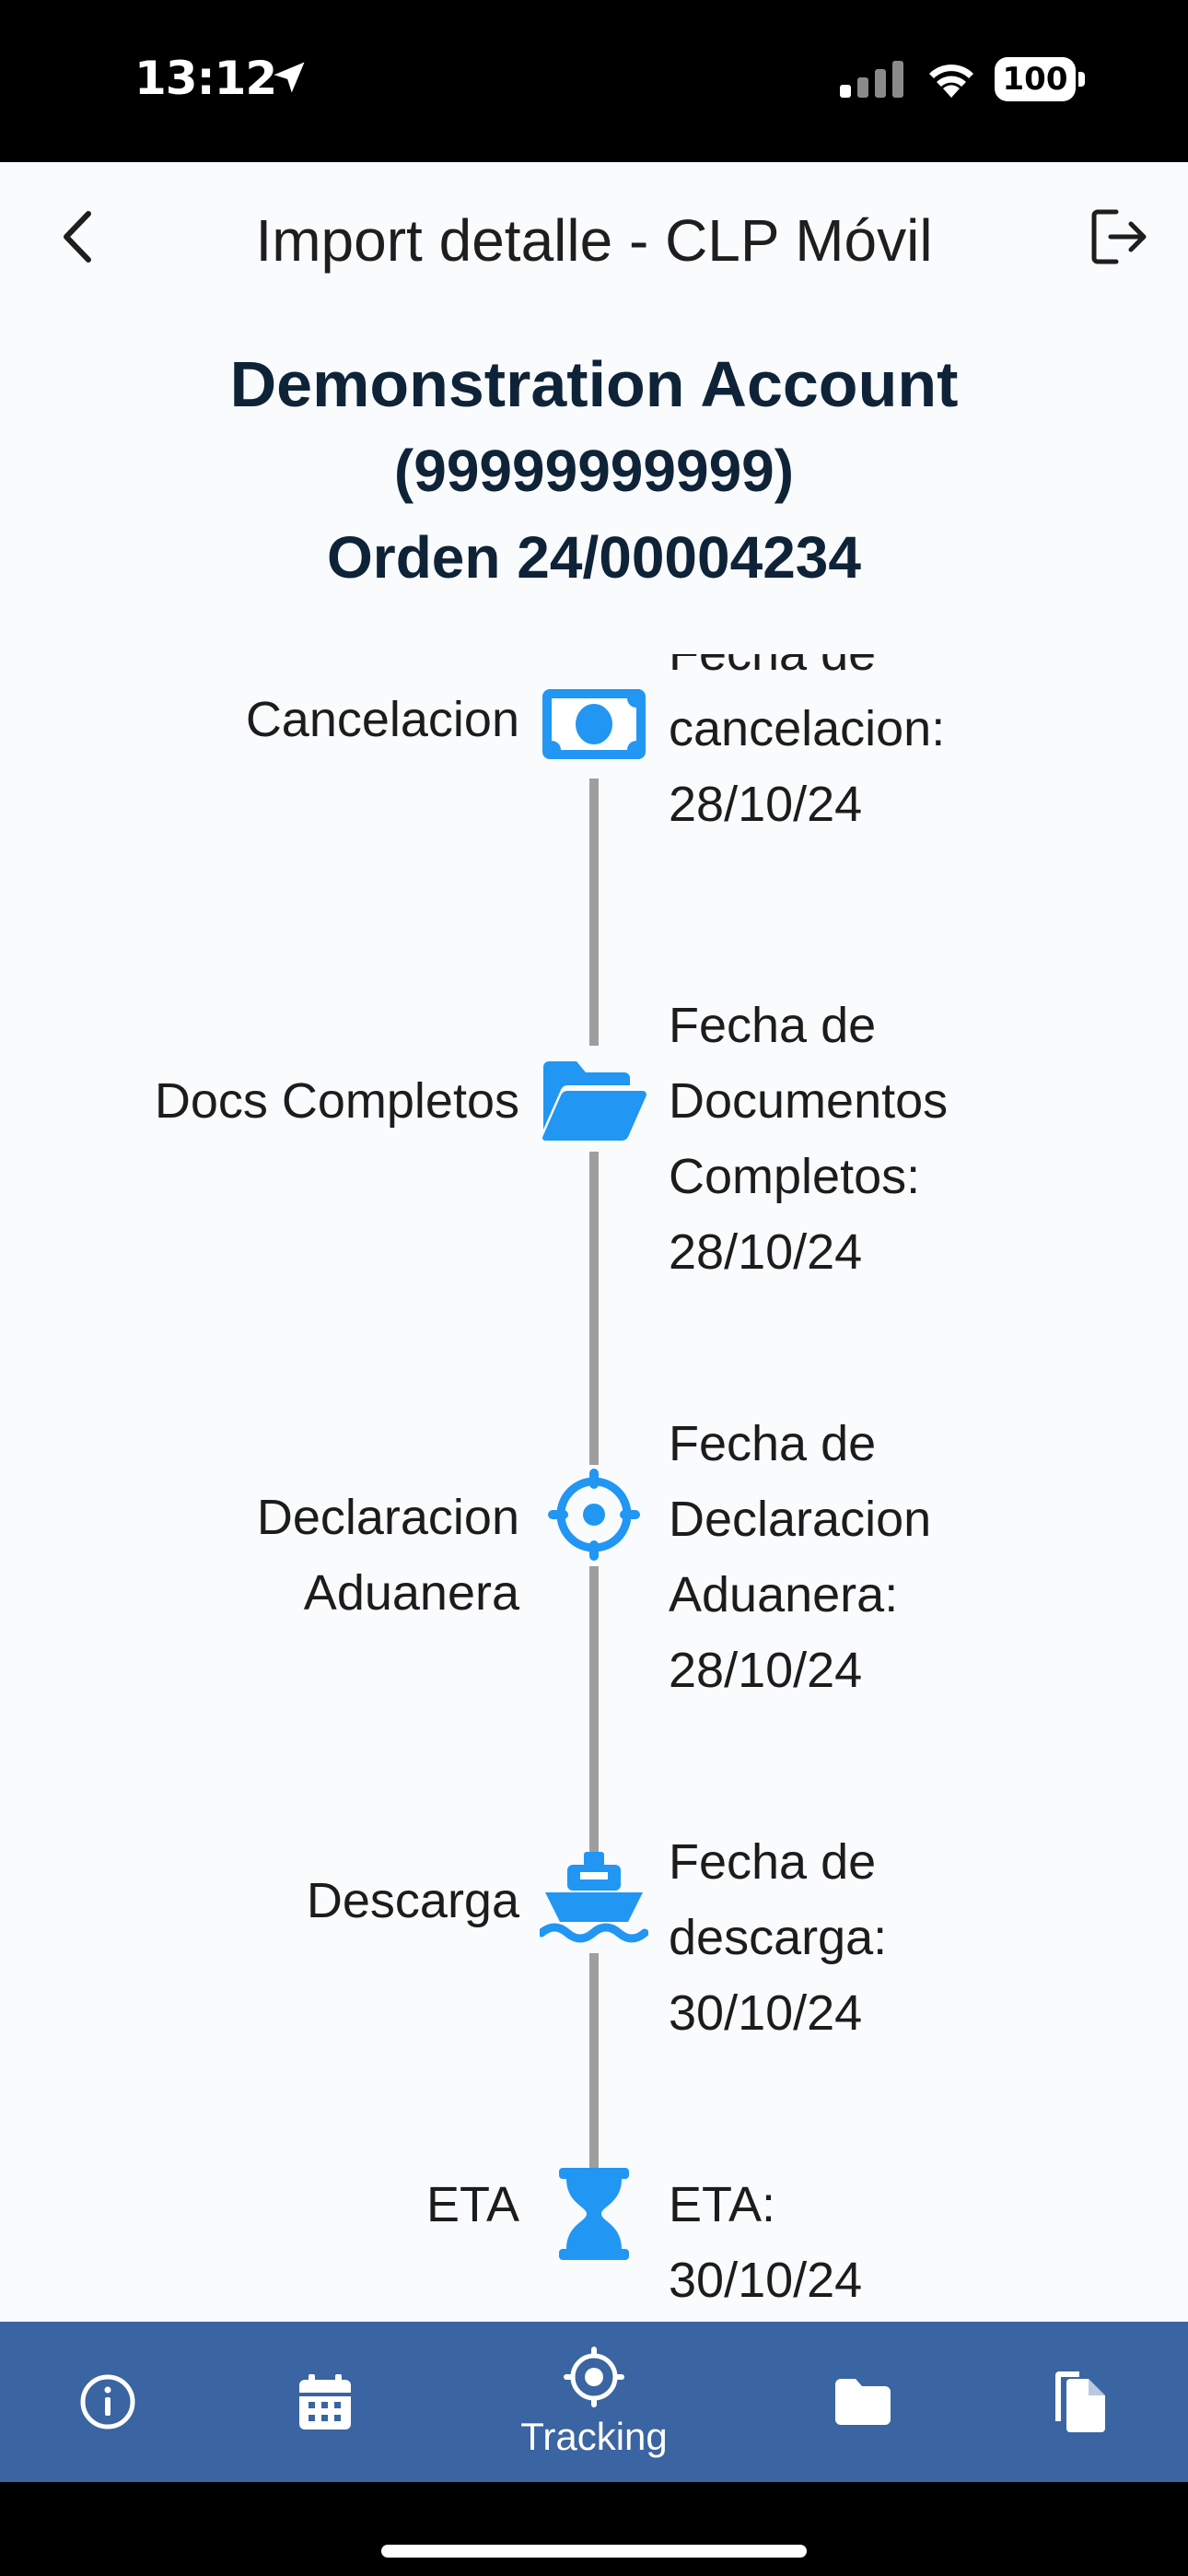  What do you see at coordinates (809, 1139) in the screenshot?
I see `event-detail: Fecha de Documentos Completos: 28/10/24` at bounding box center [809, 1139].